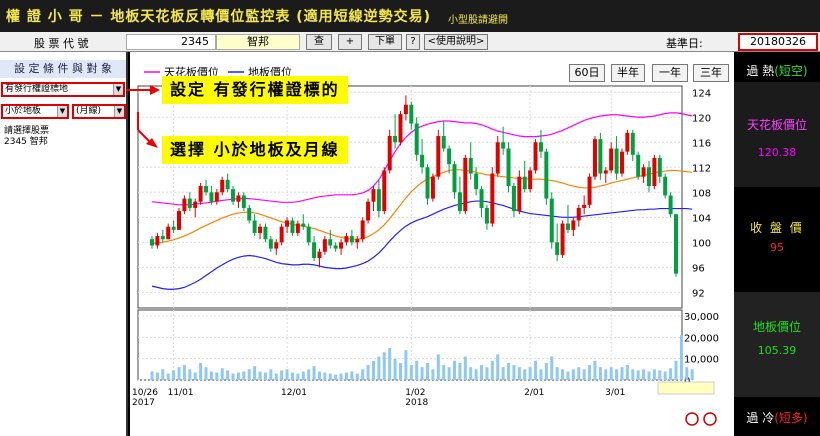 The height and width of the screenshot is (436, 820). What do you see at coordinates (143, 116) in the screenshot?
I see `callout-arrows` at bounding box center [143, 116].